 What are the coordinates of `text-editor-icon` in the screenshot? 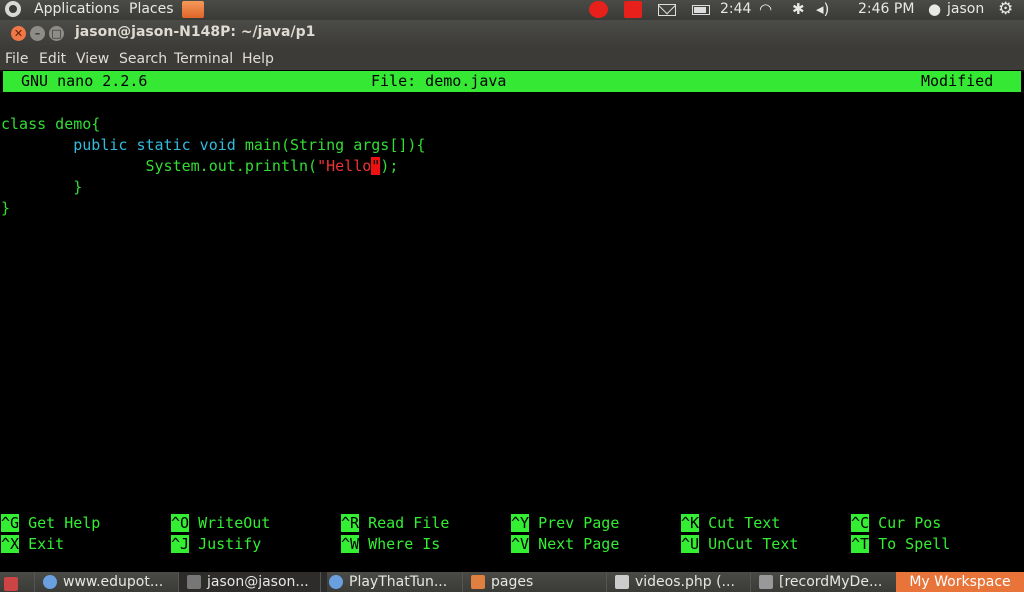 It's located at (622, 582).